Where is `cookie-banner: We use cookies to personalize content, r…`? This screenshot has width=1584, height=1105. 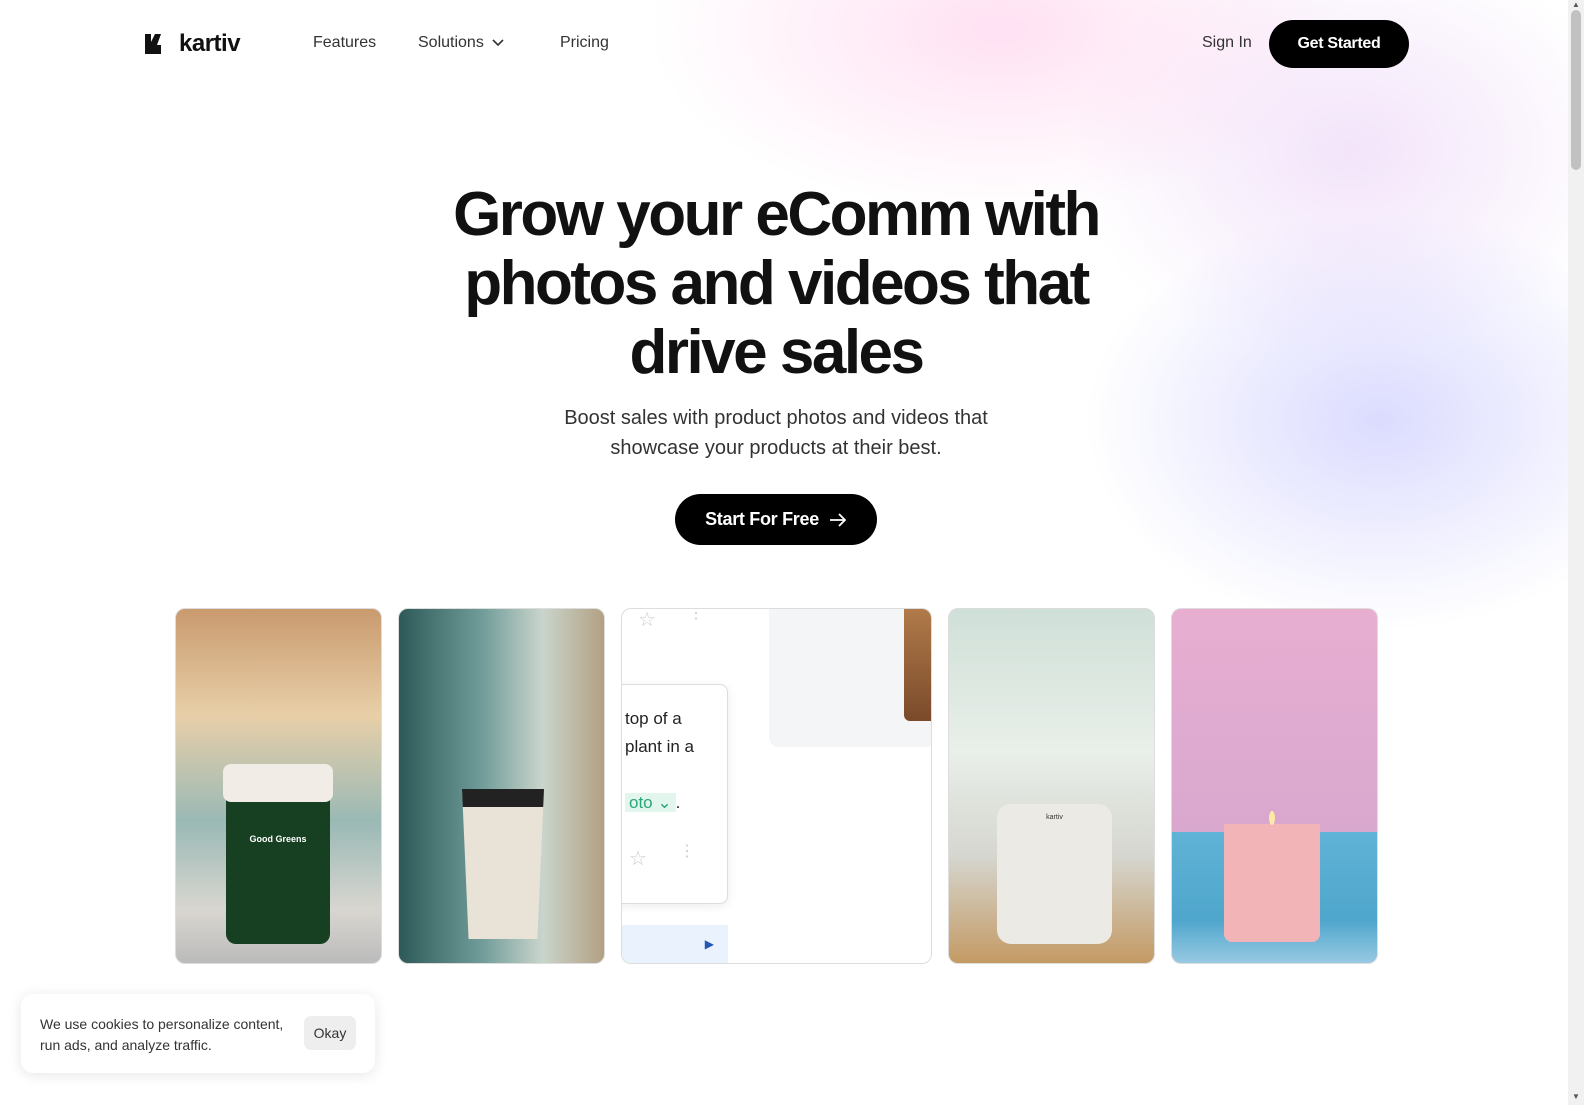 cookie-banner: We use cookies to personalize content, r… is located at coordinates (198, 1033).